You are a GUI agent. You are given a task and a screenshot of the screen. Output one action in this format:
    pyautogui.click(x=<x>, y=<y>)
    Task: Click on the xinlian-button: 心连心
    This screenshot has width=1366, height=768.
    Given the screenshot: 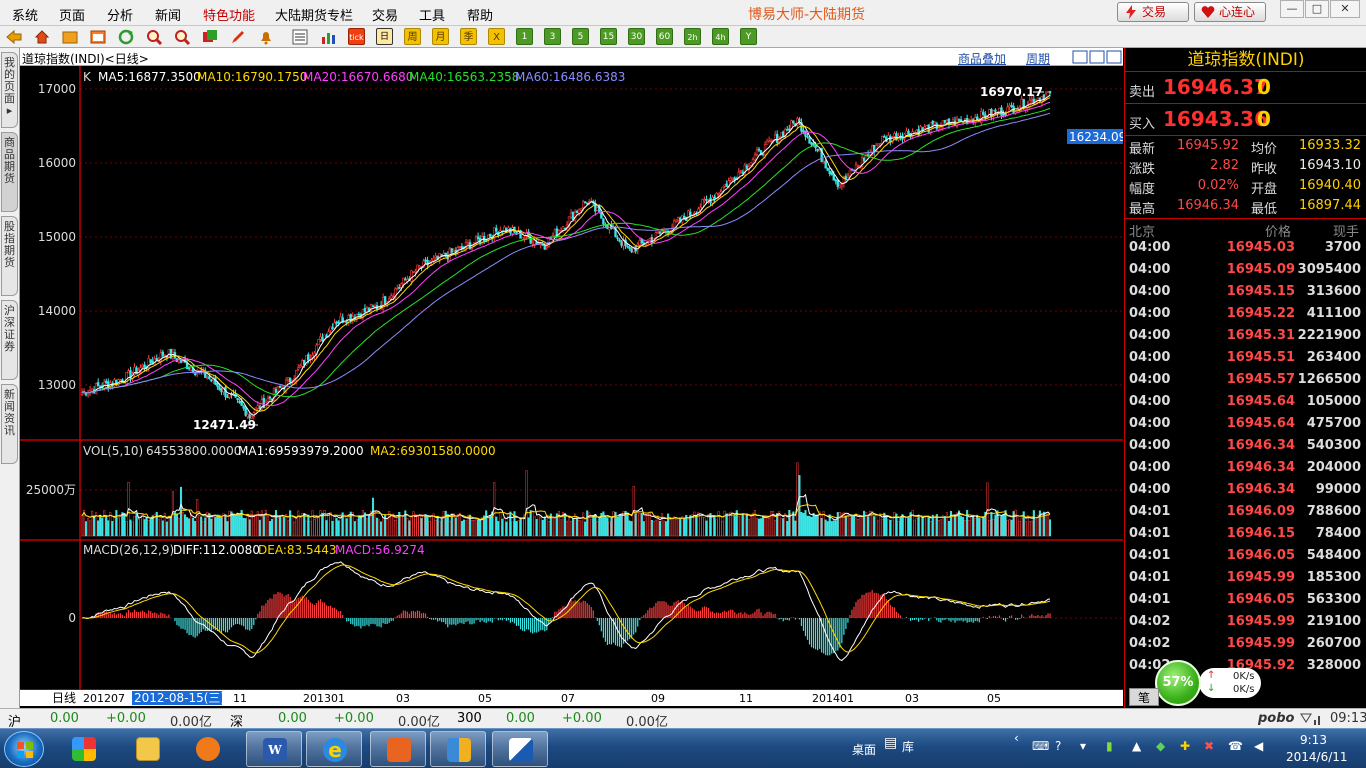 What is the action you would take?
    pyautogui.click(x=1230, y=12)
    